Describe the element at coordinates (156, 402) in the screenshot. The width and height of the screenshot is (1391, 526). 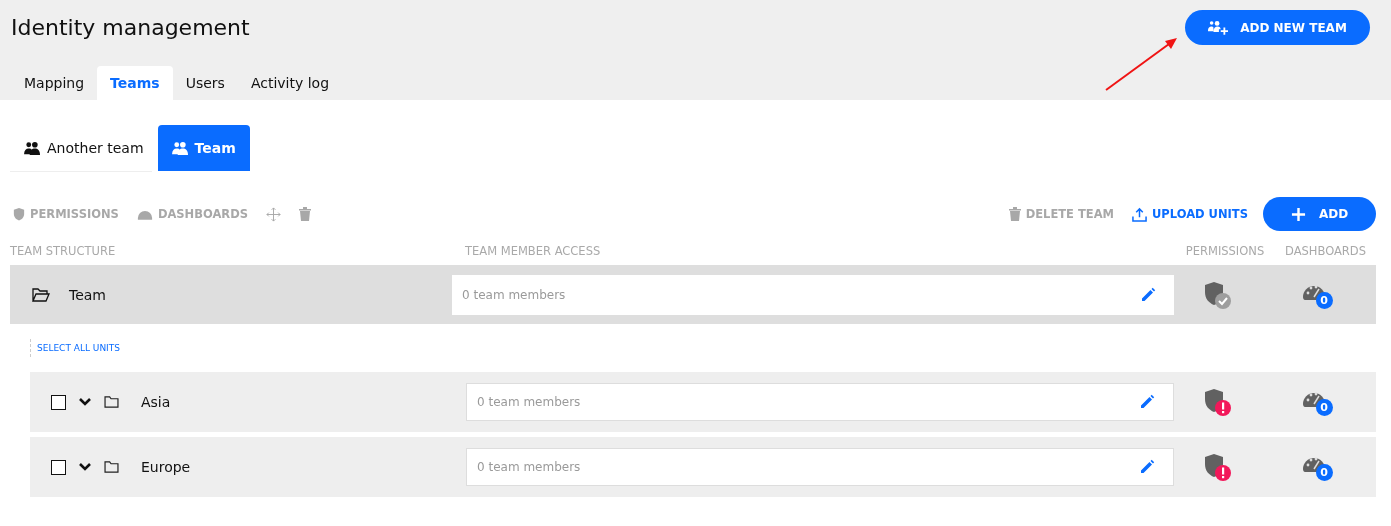
I see `unit-name: Asia` at that location.